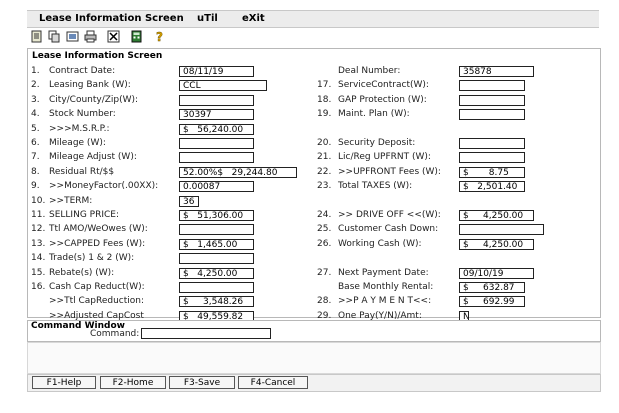 This screenshot has width=619, height=413. Describe the element at coordinates (389, 171) in the screenshot. I see `right-field-label: >>UPFRONT Fees (W):` at that location.